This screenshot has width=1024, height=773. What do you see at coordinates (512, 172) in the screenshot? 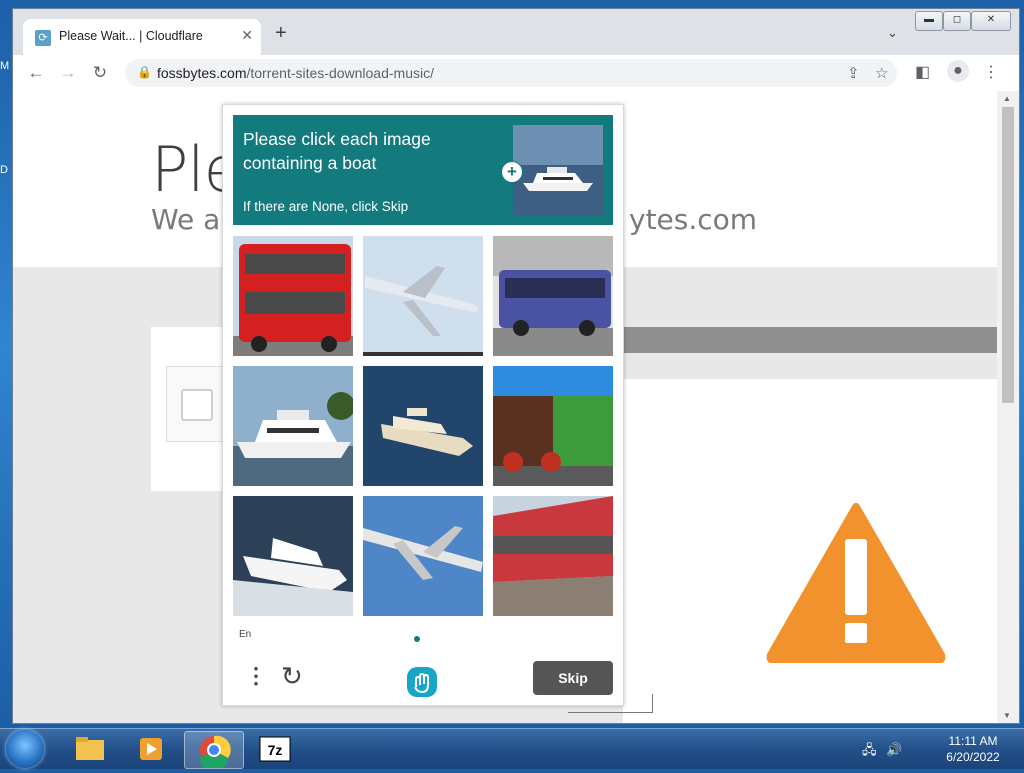
I see `add-circle-icon: +` at bounding box center [512, 172].